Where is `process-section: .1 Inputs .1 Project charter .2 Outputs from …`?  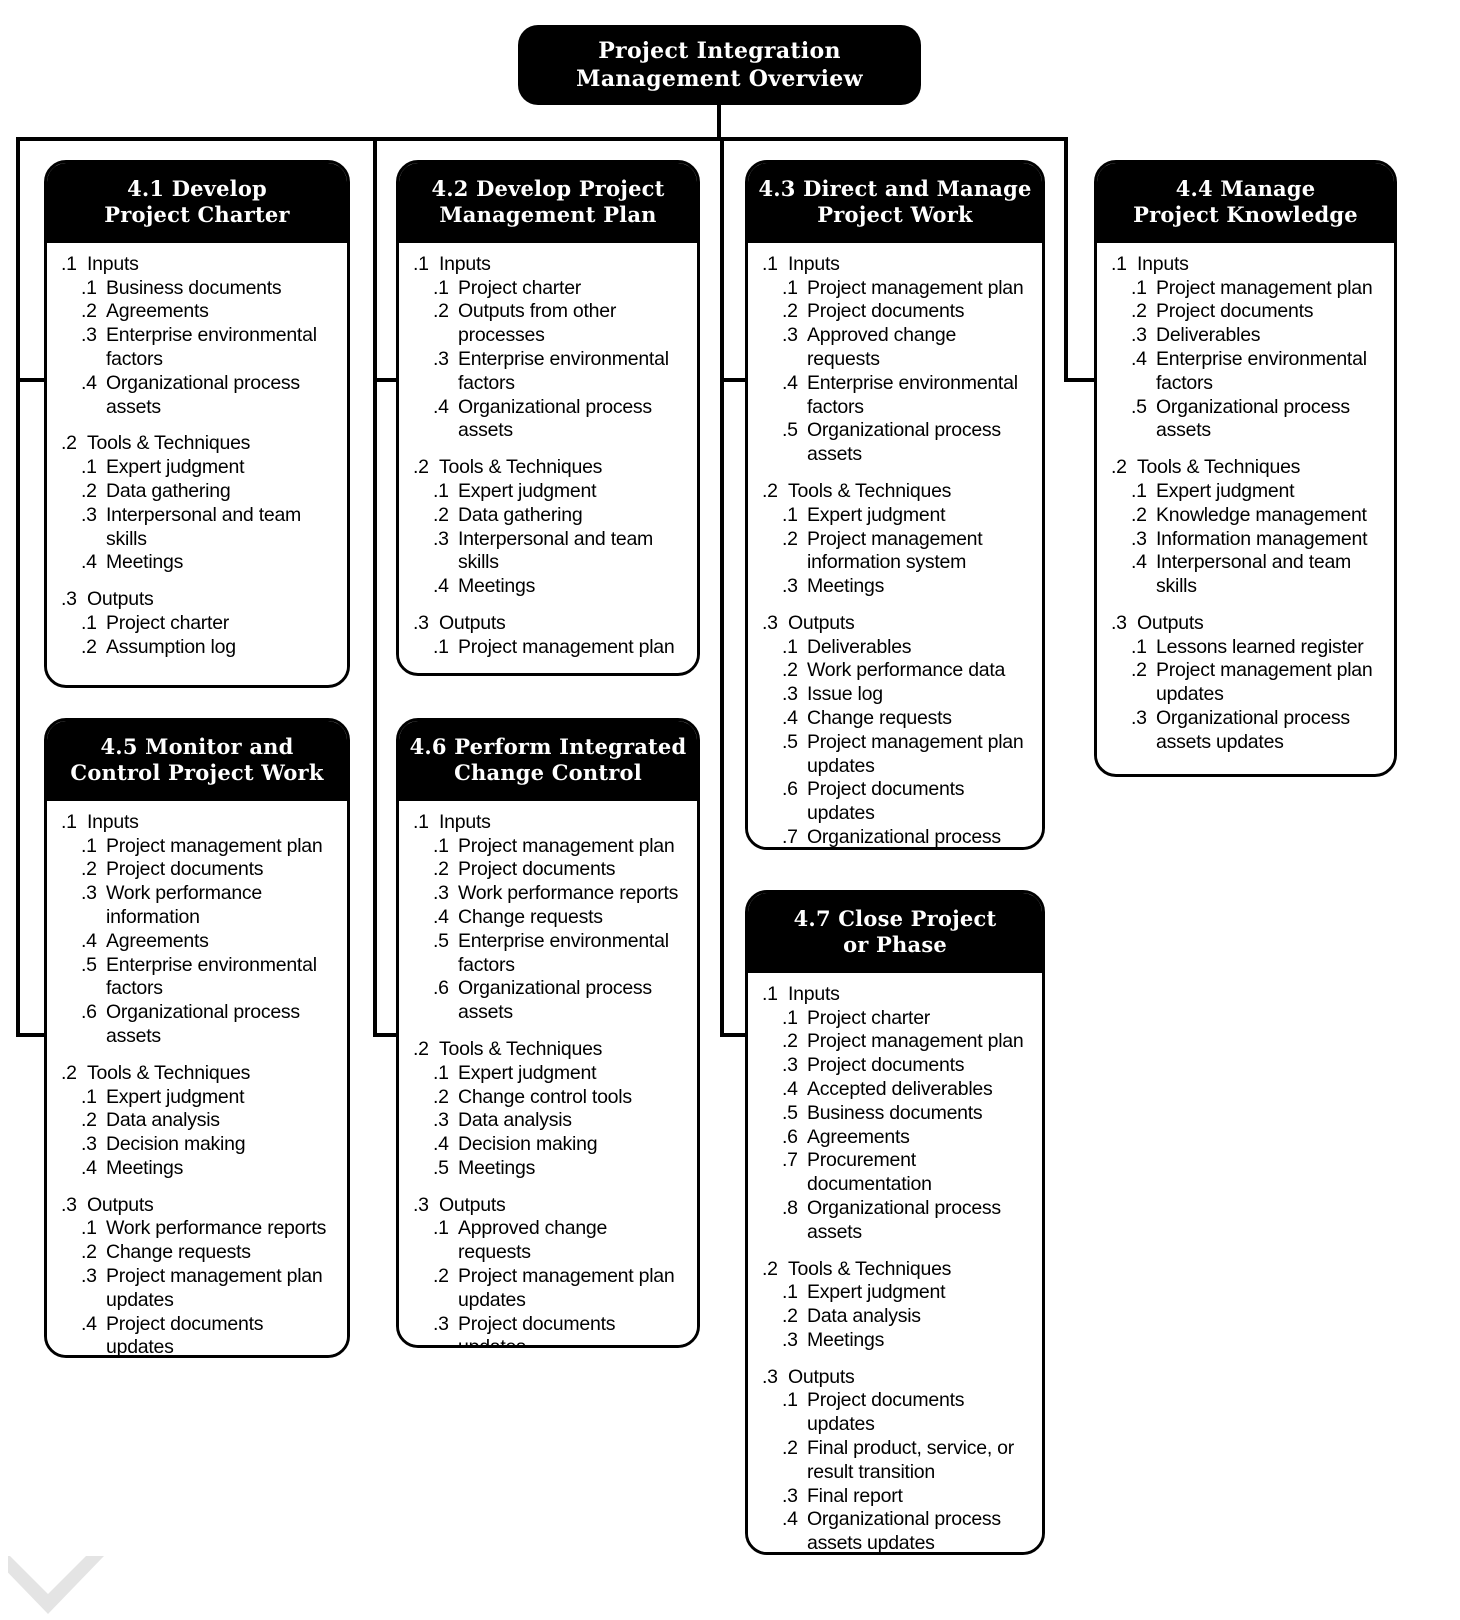 process-section: .1 Inputs .1 Project charter .2 Outputs from … is located at coordinates (549, 348).